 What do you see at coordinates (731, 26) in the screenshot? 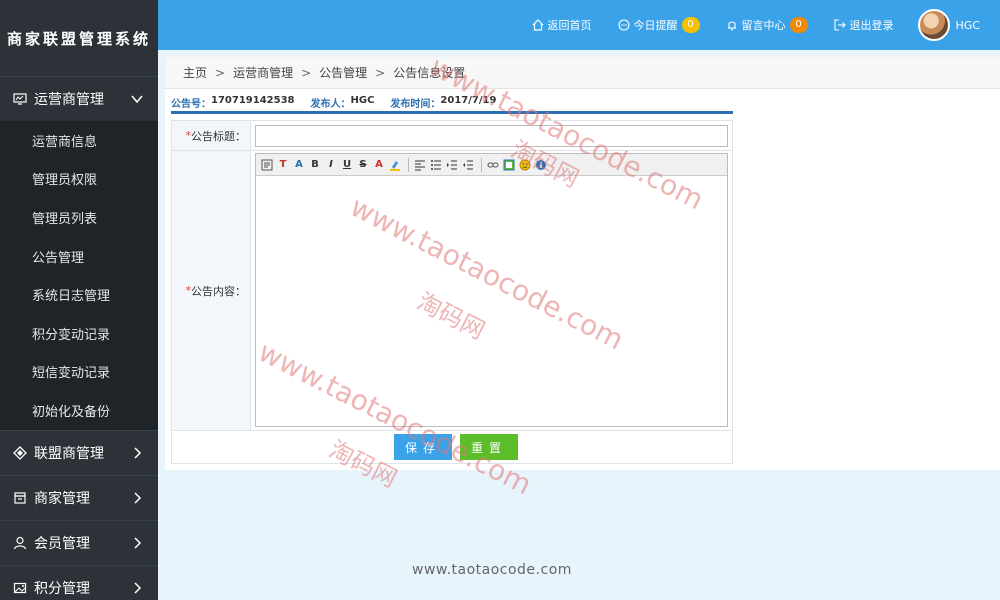
I see `bell-icon` at bounding box center [731, 26].